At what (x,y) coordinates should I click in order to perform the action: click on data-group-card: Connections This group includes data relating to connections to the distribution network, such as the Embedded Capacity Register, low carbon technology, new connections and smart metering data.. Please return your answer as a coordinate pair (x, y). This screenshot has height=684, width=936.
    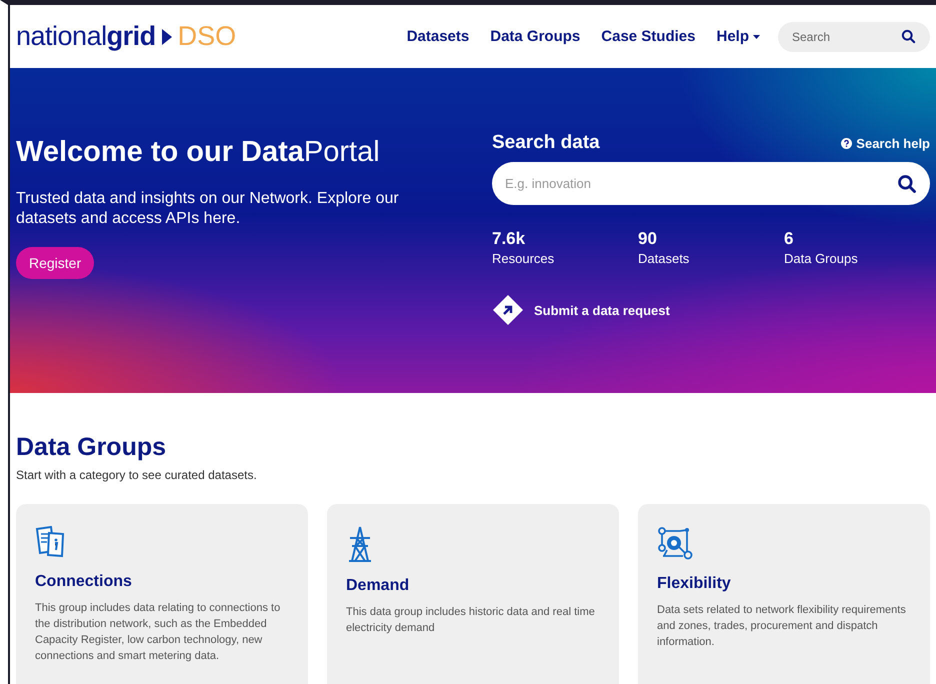
    Looking at the image, I should click on (162, 594).